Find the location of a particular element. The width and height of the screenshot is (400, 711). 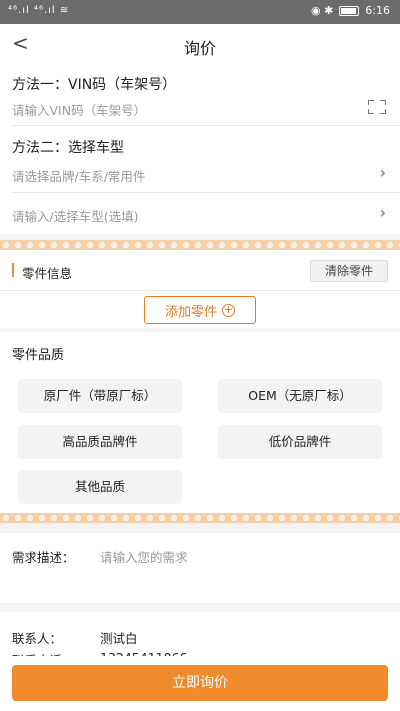

bottom-bar: 立即询价 is located at coordinates (200, 683).